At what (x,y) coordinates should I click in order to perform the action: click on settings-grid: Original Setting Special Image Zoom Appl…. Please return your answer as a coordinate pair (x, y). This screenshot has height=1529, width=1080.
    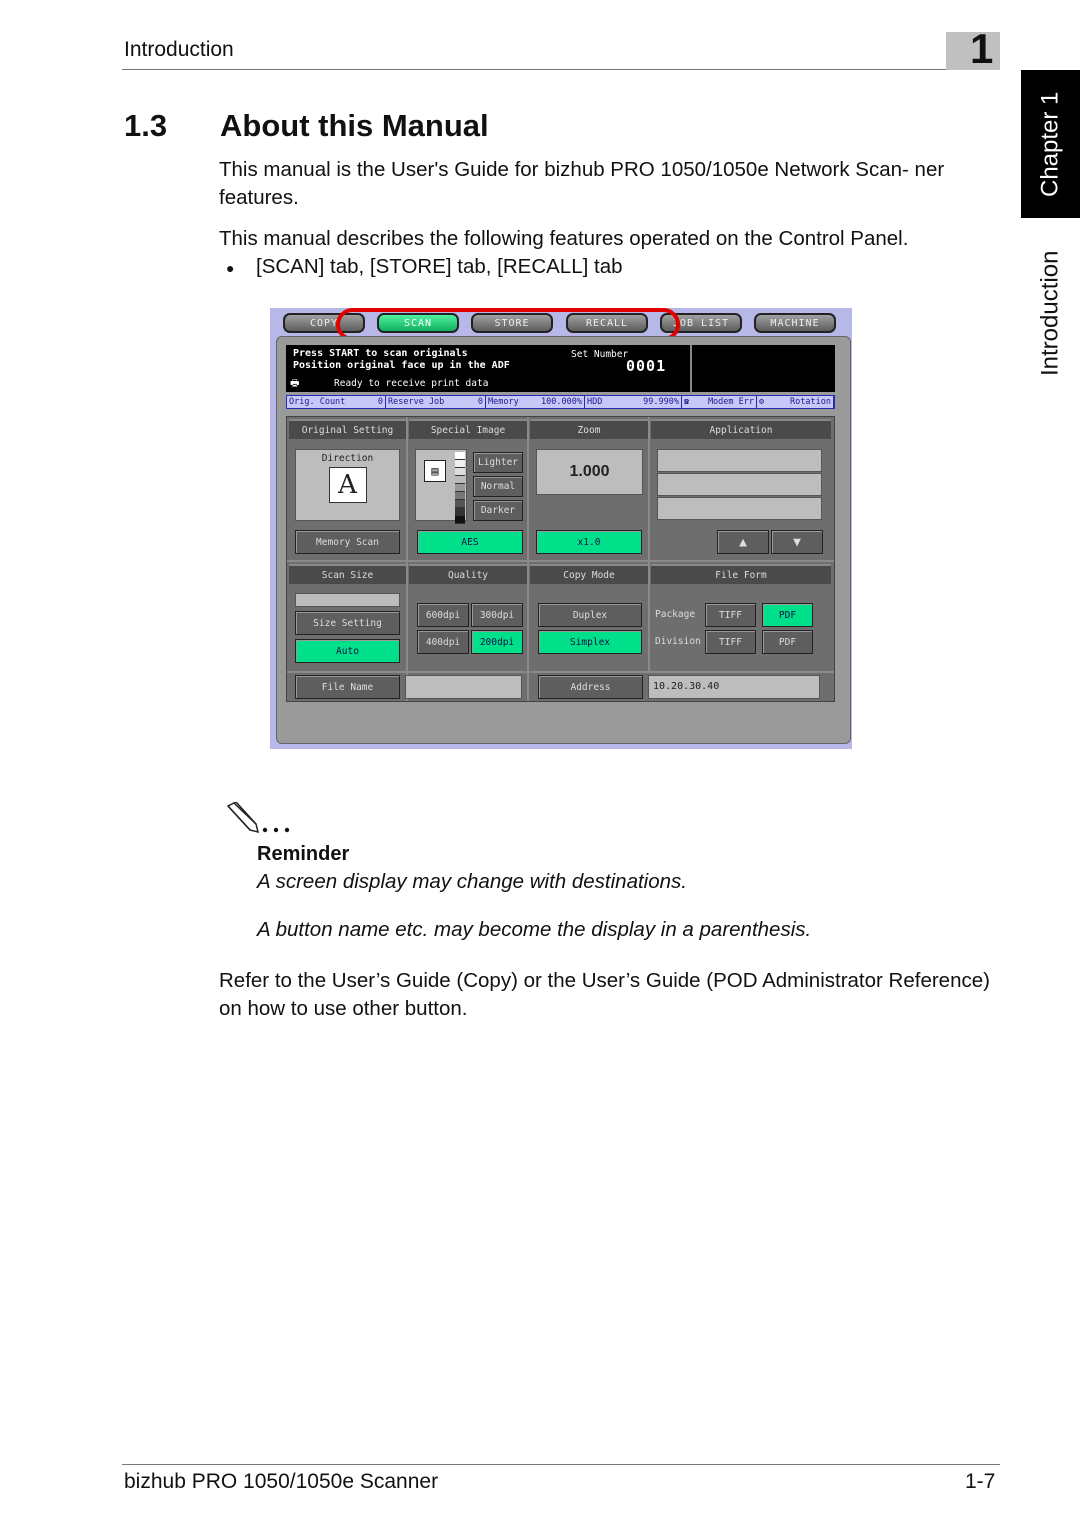
    Looking at the image, I should click on (560, 559).